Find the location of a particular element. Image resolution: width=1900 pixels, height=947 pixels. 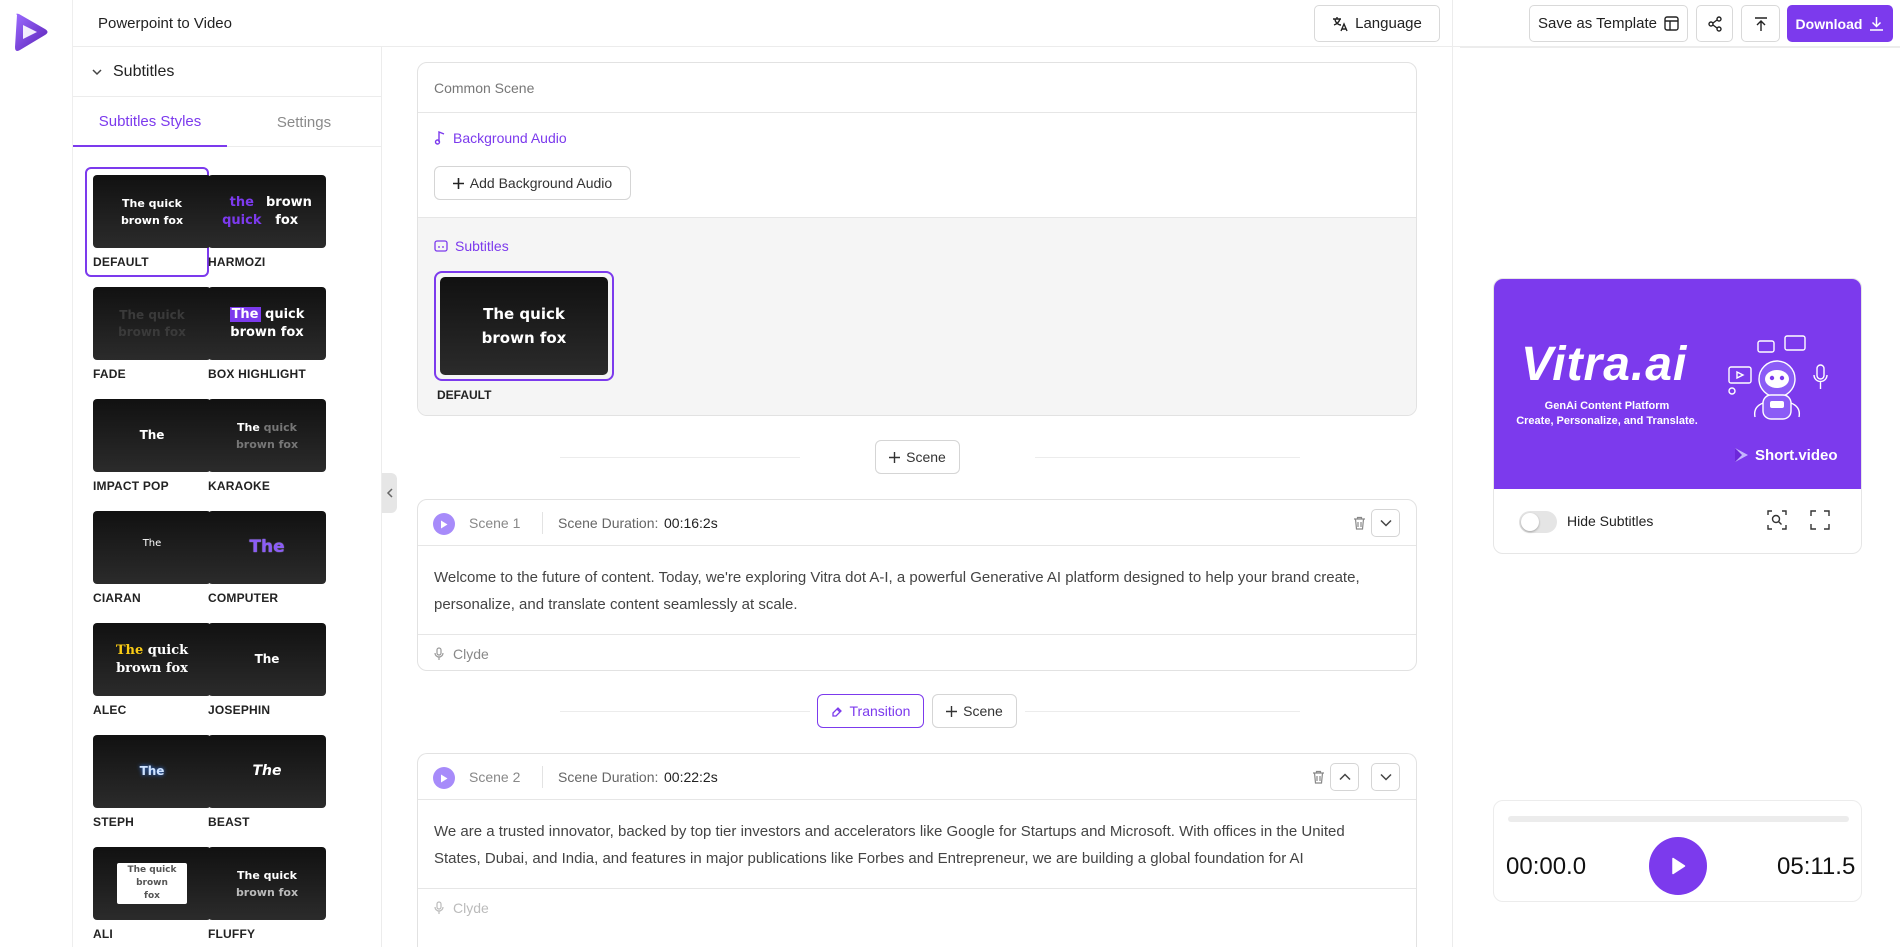

project-title: Powerpoint to Video is located at coordinates (165, 23).